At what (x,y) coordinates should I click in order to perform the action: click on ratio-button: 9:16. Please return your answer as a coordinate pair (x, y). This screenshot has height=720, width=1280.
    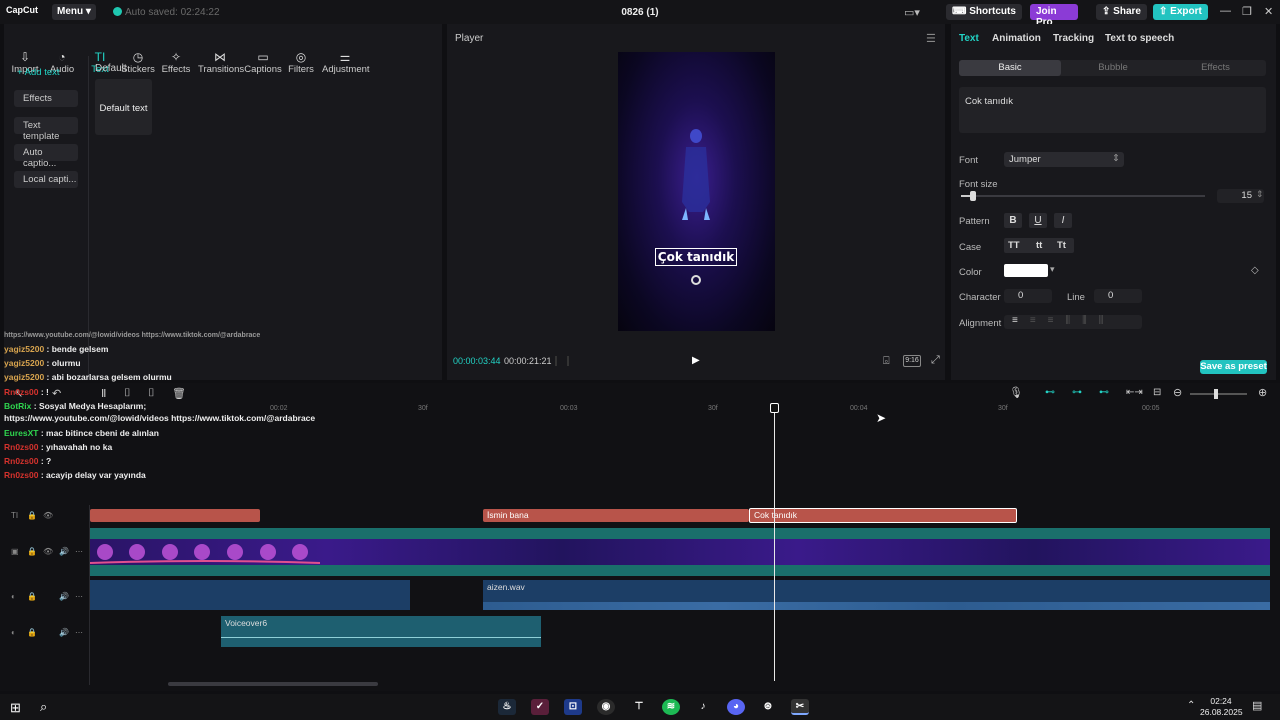
    Looking at the image, I should click on (912, 361).